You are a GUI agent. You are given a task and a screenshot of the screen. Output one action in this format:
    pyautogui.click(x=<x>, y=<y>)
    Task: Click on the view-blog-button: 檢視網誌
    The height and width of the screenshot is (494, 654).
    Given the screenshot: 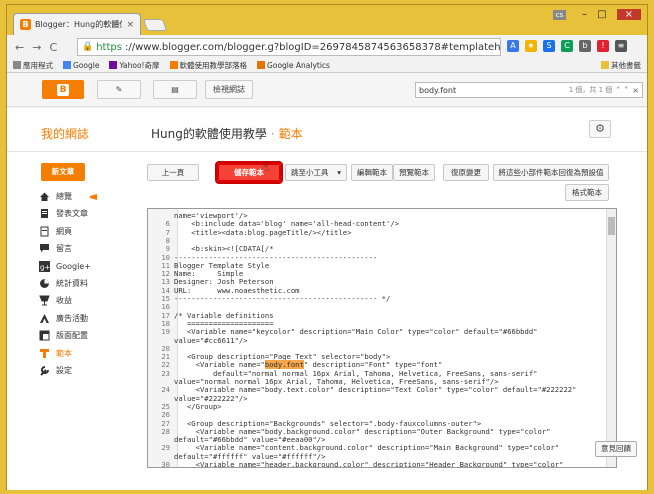 What is the action you would take?
    pyautogui.click(x=229, y=89)
    